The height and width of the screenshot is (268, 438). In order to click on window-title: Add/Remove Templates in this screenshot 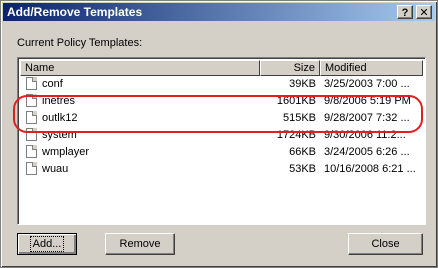, I will do `click(75, 12)`.